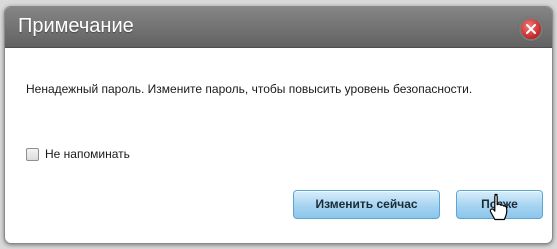 This screenshot has height=249, width=557. I want to click on dont-remind-label: Не напоминать, so click(87, 154).